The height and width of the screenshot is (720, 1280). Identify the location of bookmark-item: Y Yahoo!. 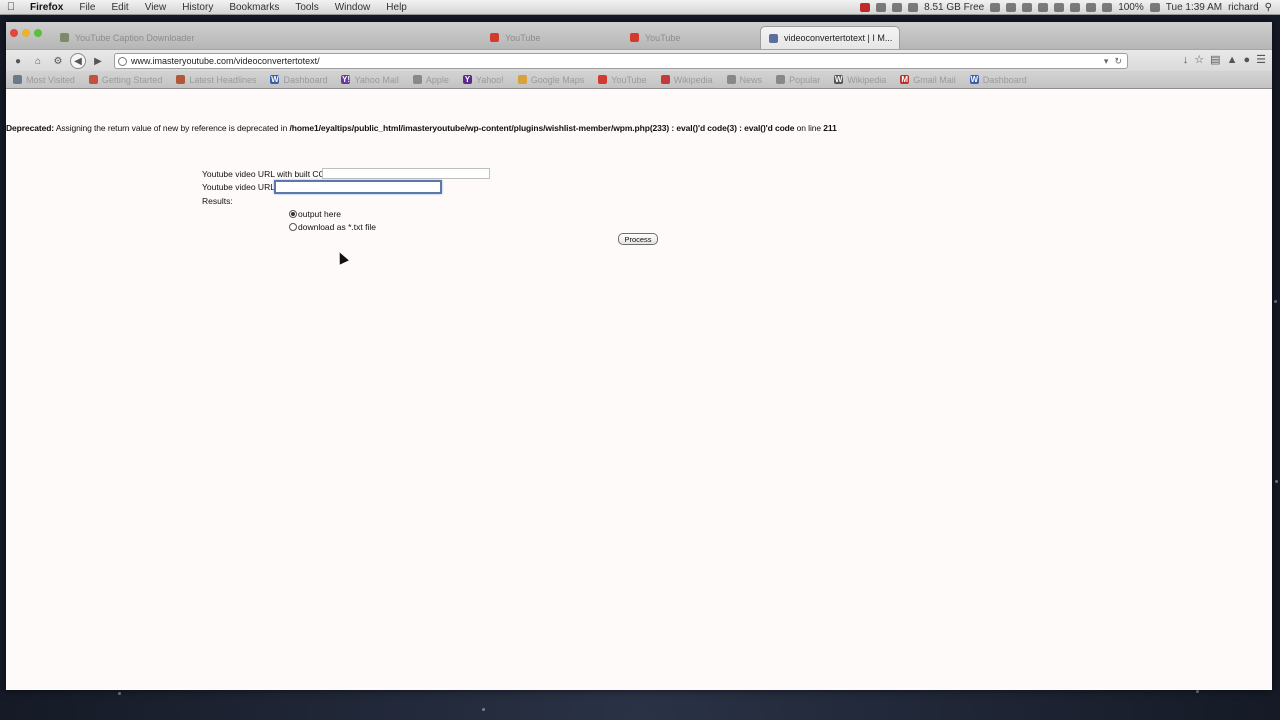
(483, 80).